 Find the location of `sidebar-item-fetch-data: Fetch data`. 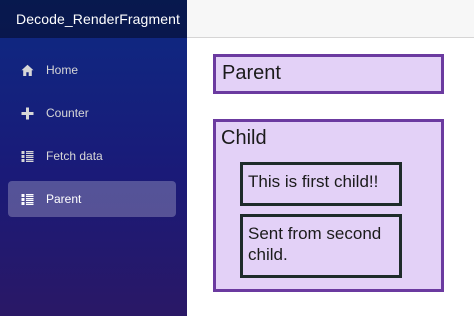

sidebar-item-fetch-data: Fetch data is located at coordinates (92, 156).